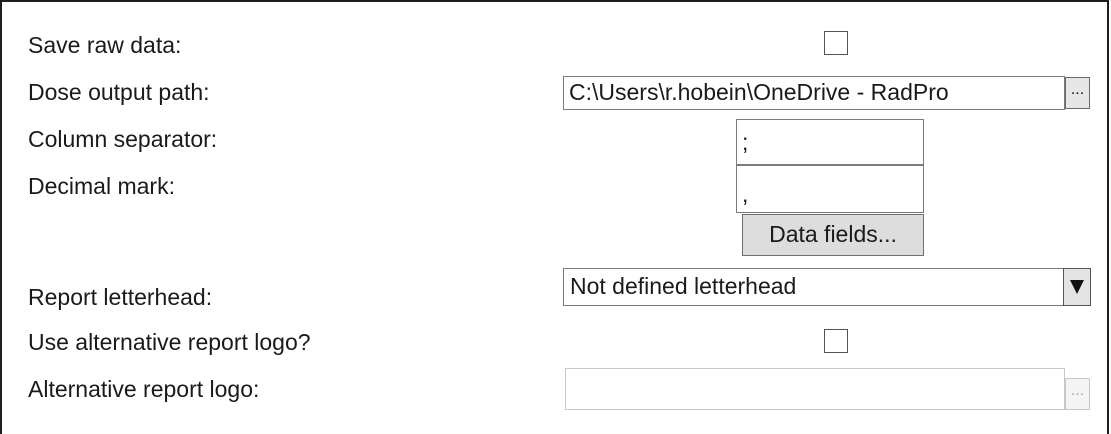 Image resolution: width=1111 pixels, height=434 pixels. I want to click on save-raw-data-checkbox, so click(836, 43).